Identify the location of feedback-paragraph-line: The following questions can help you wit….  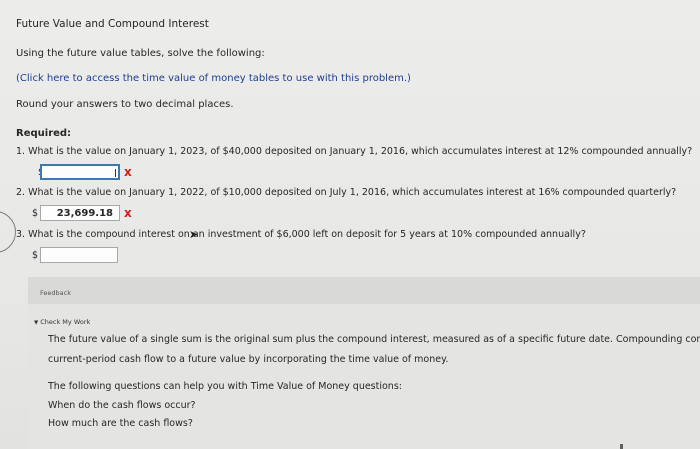
(225, 386).